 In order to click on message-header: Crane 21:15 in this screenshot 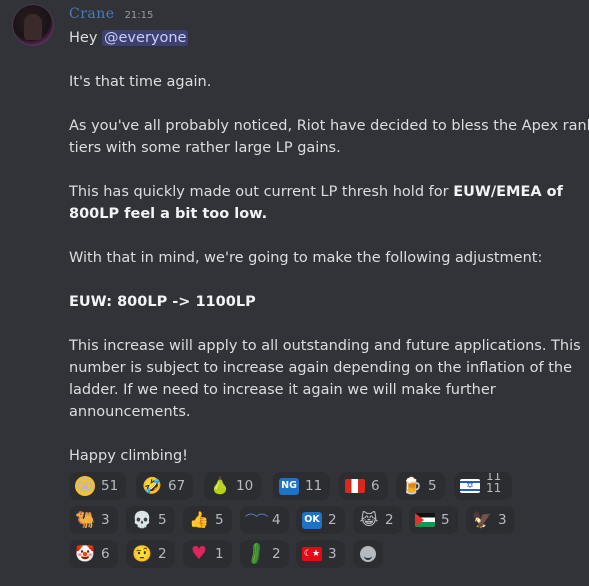, I will do `click(111, 16)`.